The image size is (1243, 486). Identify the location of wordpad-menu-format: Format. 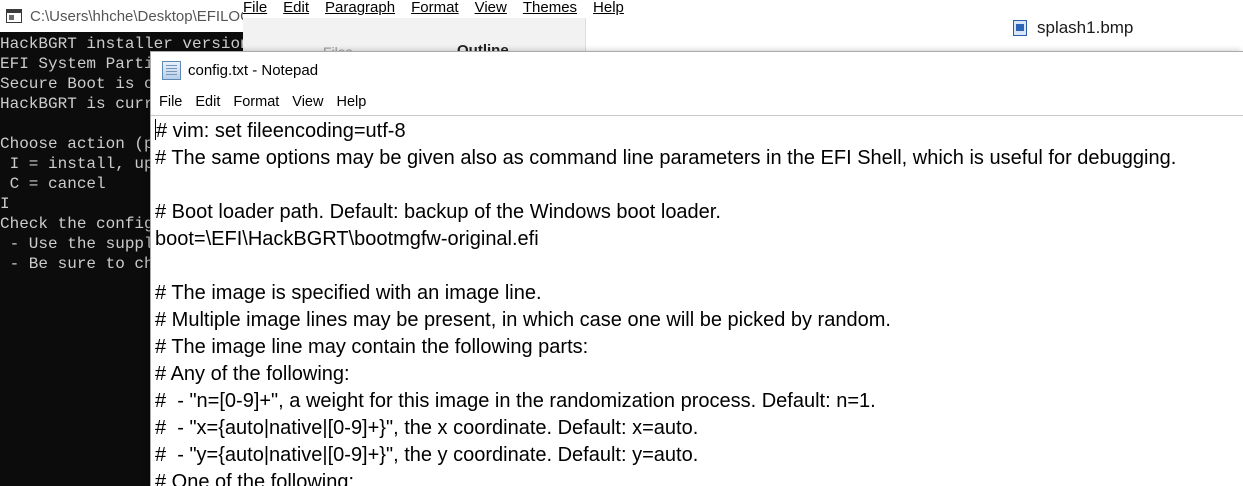
(435, 7).